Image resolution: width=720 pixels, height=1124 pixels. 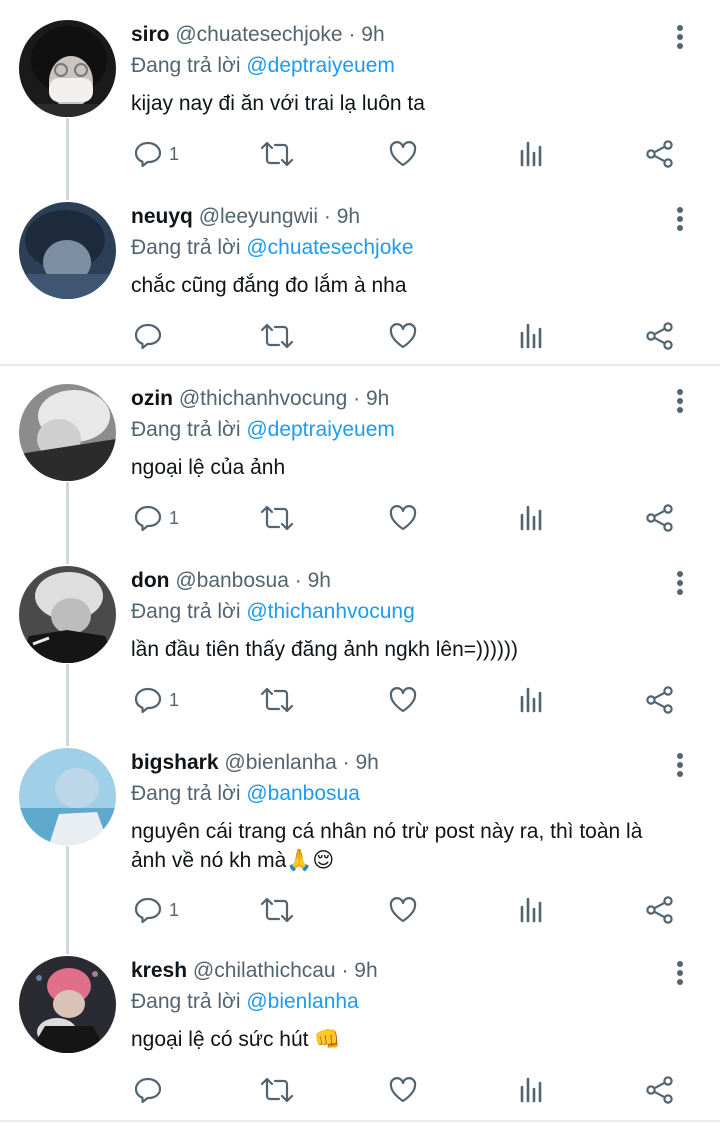 What do you see at coordinates (150, 580) in the screenshot?
I see `display-name: don` at bounding box center [150, 580].